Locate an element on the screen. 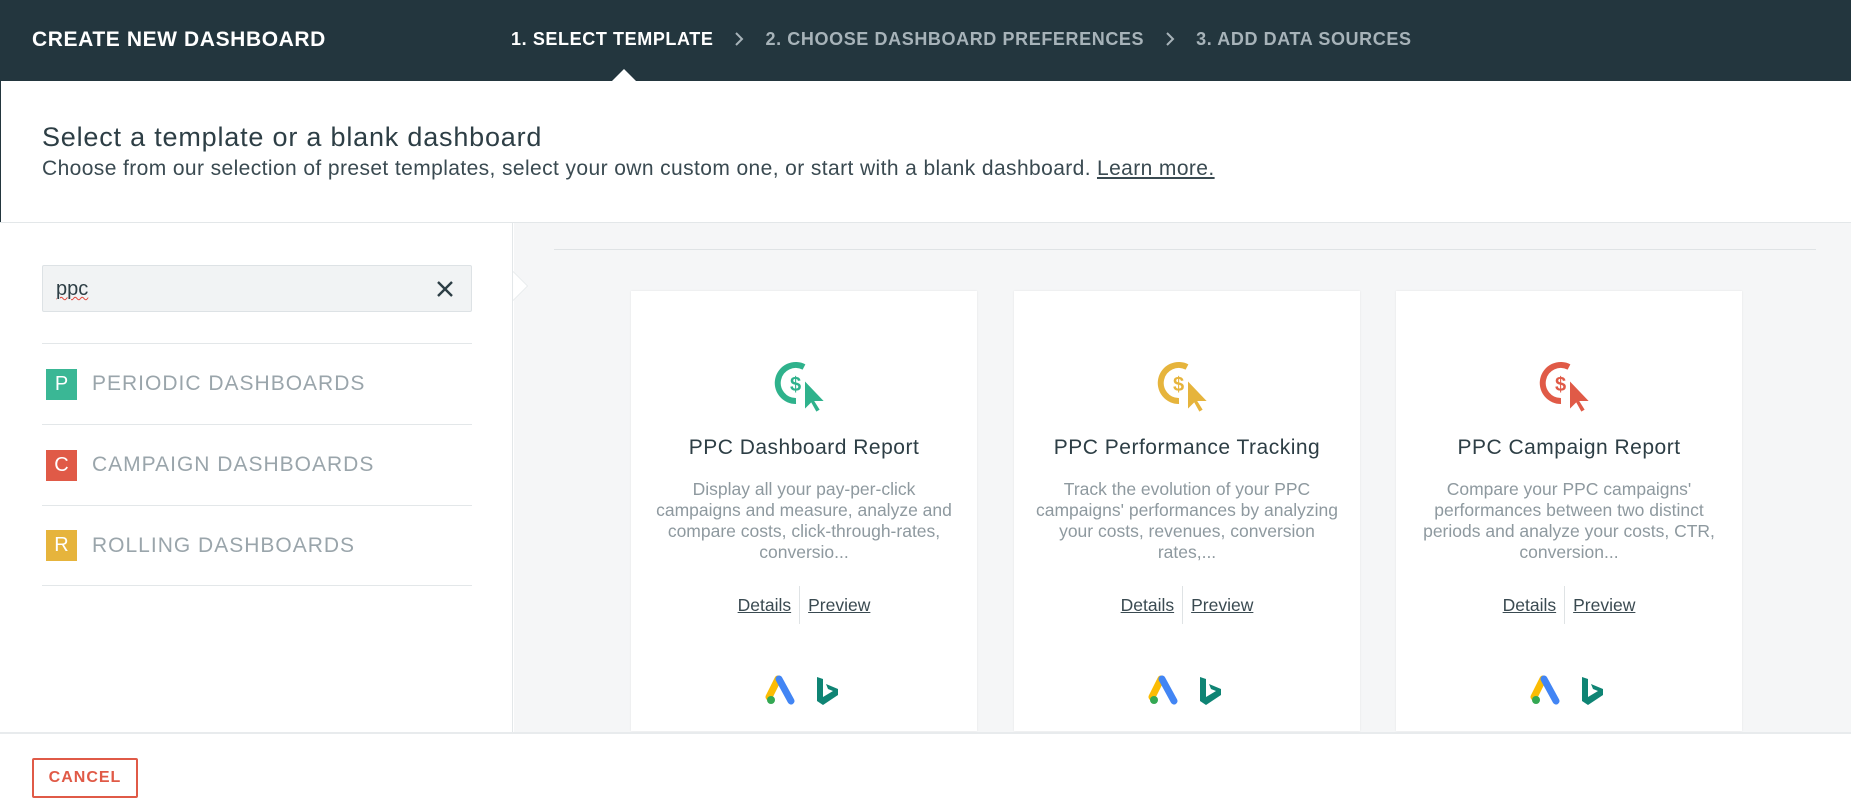 This screenshot has height=808, width=1851. page-title: Select a template or a blank dashboard is located at coordinates (292, 137).